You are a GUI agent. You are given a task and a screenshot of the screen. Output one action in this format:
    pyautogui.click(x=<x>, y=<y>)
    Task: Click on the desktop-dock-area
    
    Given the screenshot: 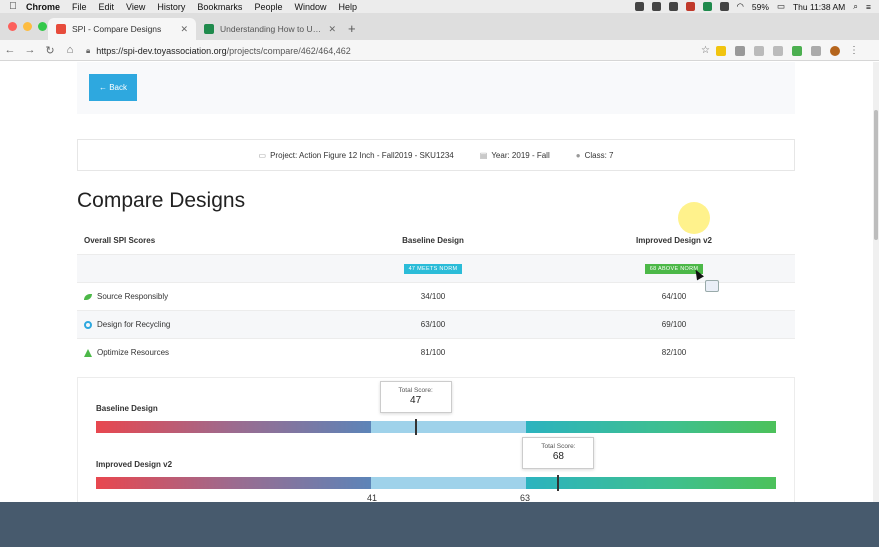 What is the action you would take?
    pyautogui.click(x=439, y=524)
    